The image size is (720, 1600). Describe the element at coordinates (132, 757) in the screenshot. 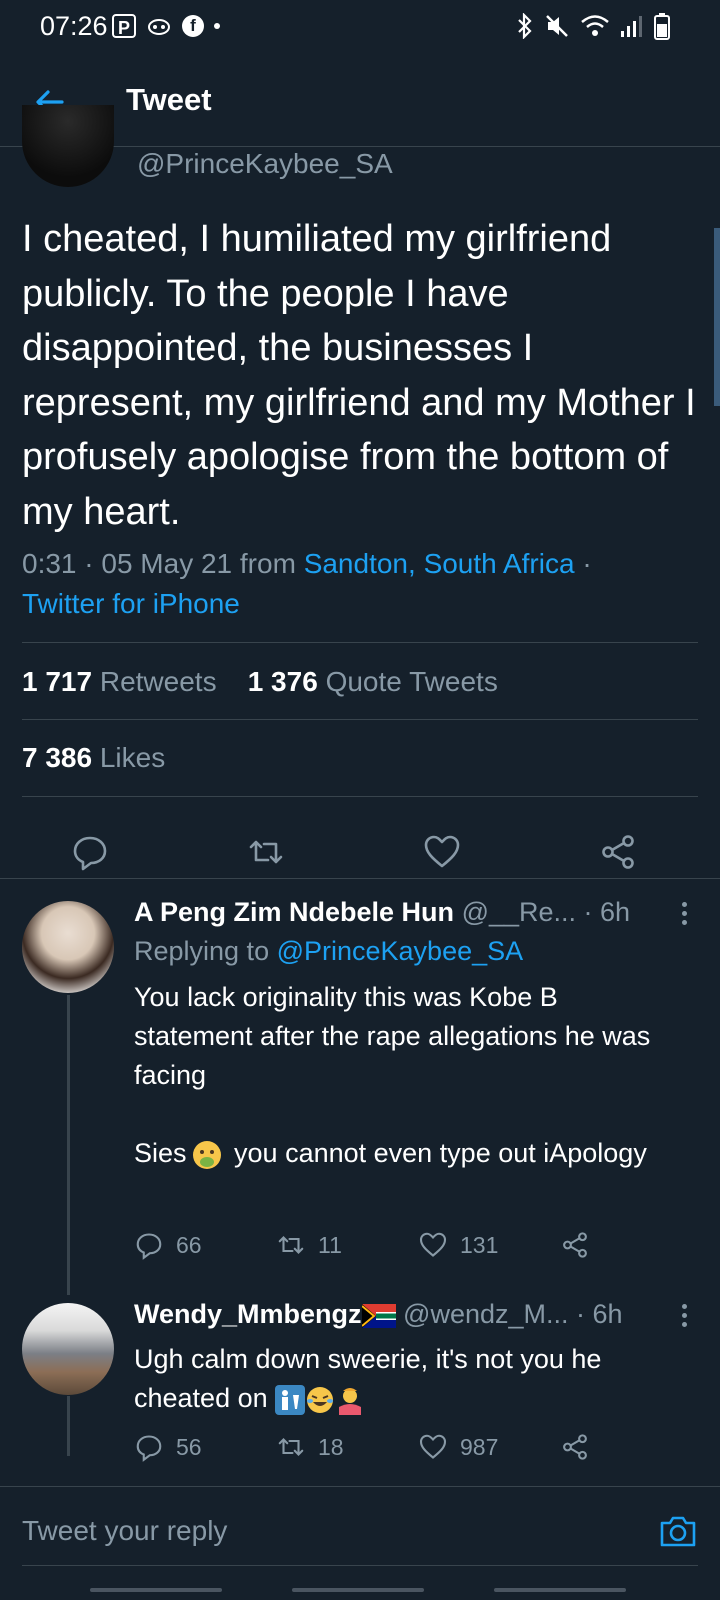

I see `likes-label: Likes` at that location.